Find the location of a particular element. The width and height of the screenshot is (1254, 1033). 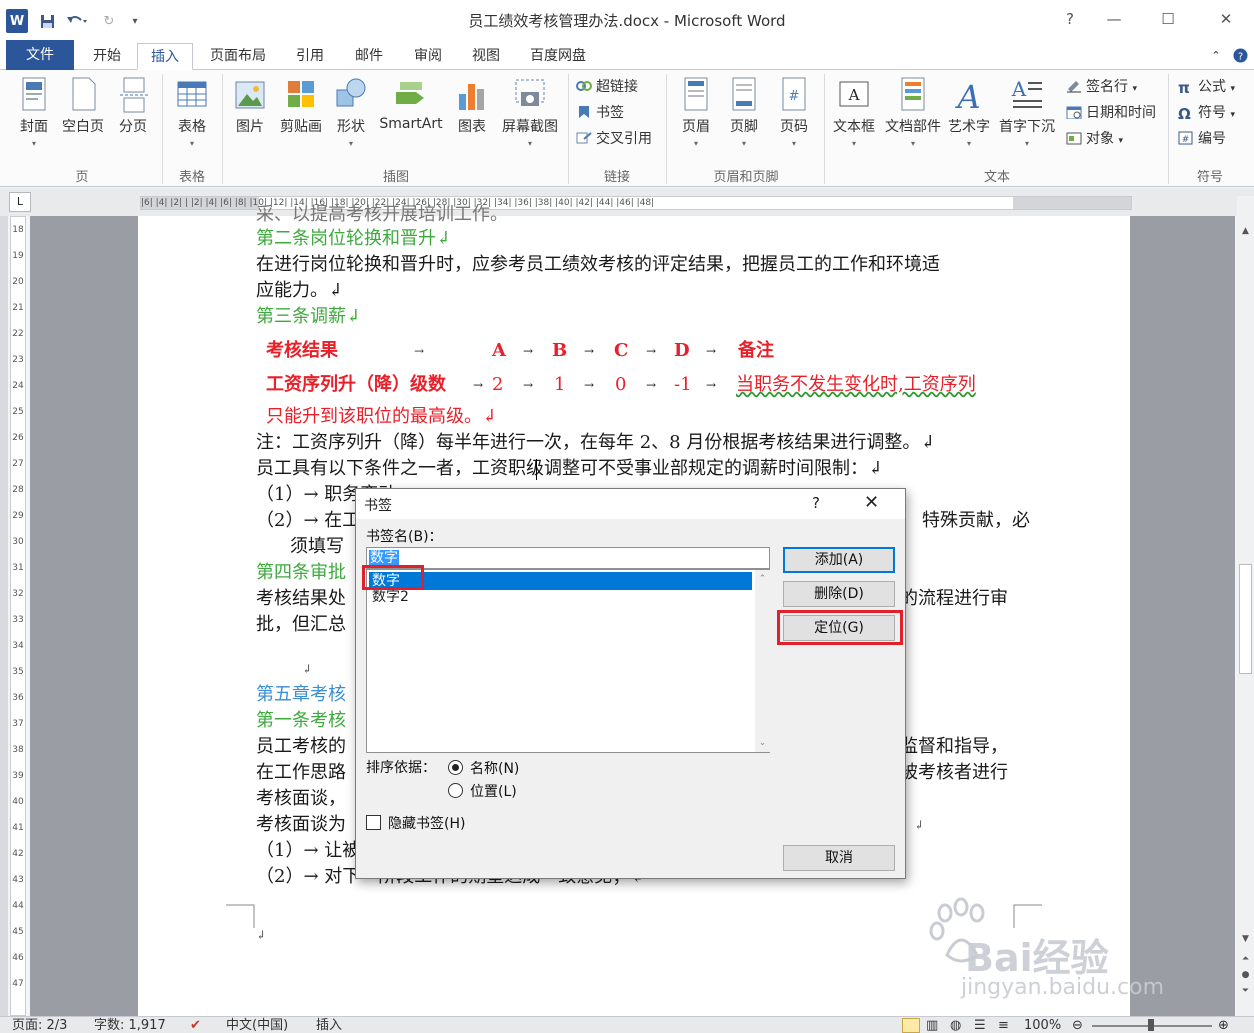

screenshot-button: 屏幕截图 ▾ is located at coordinates (530, 112).